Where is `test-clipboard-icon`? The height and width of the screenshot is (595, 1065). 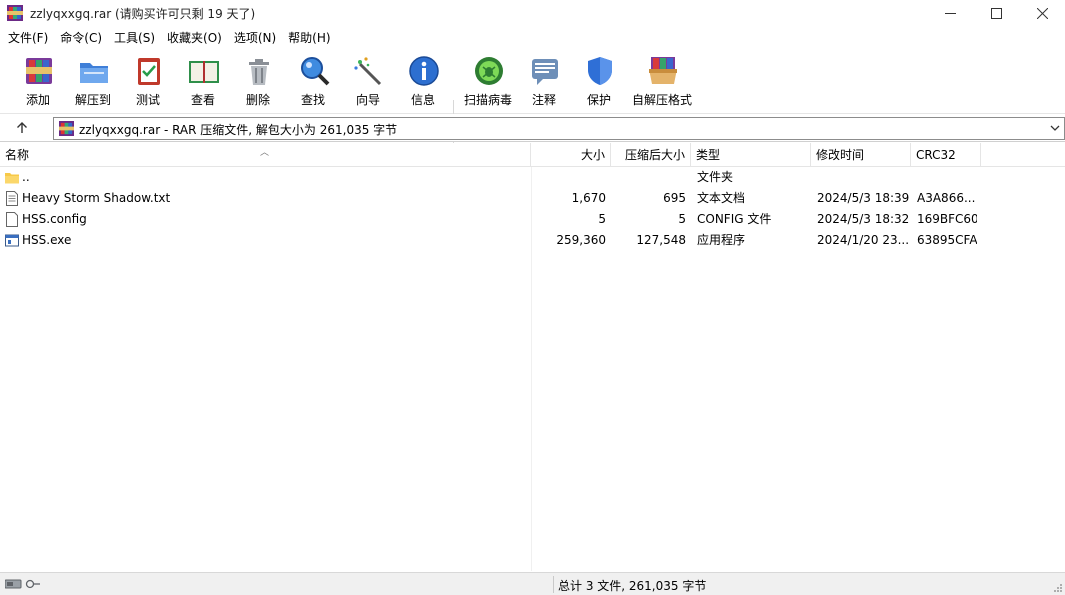
test-clipboard-icon is located at coordinates (149, 71).